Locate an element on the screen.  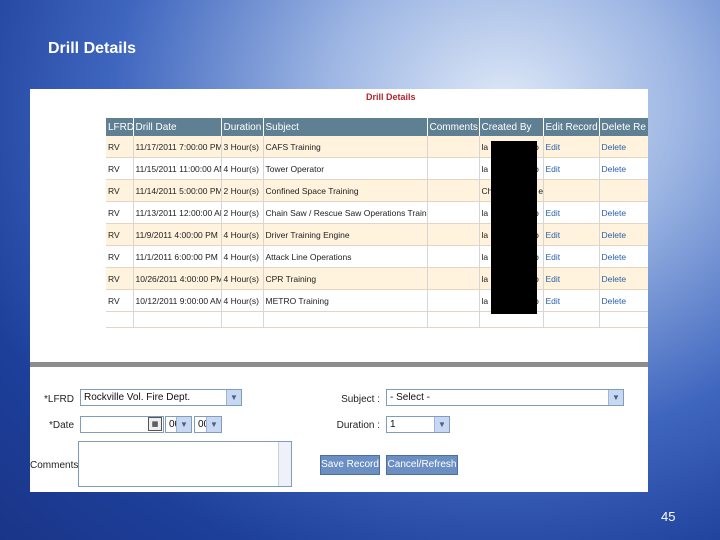
date-label: *Date is located at coordinates (61, 425).